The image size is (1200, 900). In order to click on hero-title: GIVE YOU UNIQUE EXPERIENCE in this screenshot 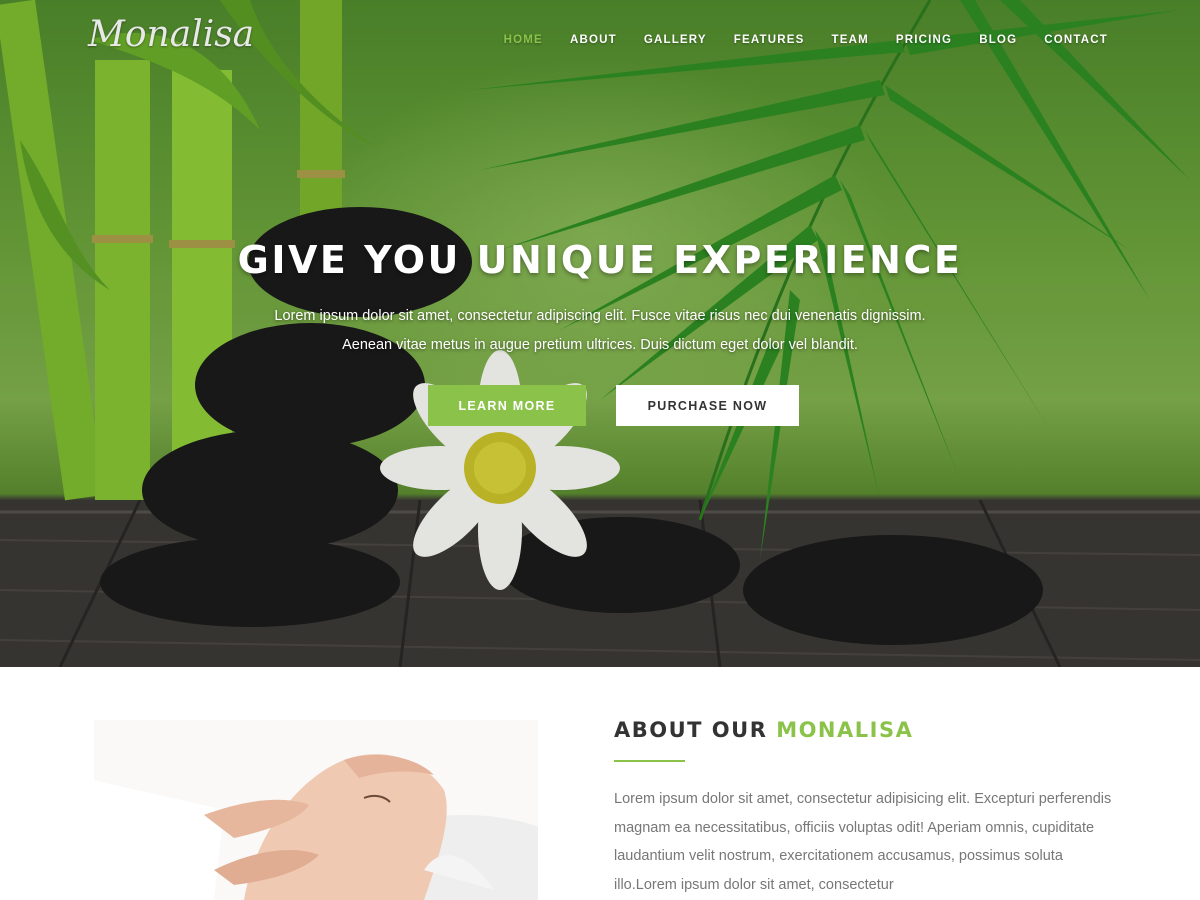, I will do `click(600, 260)`.